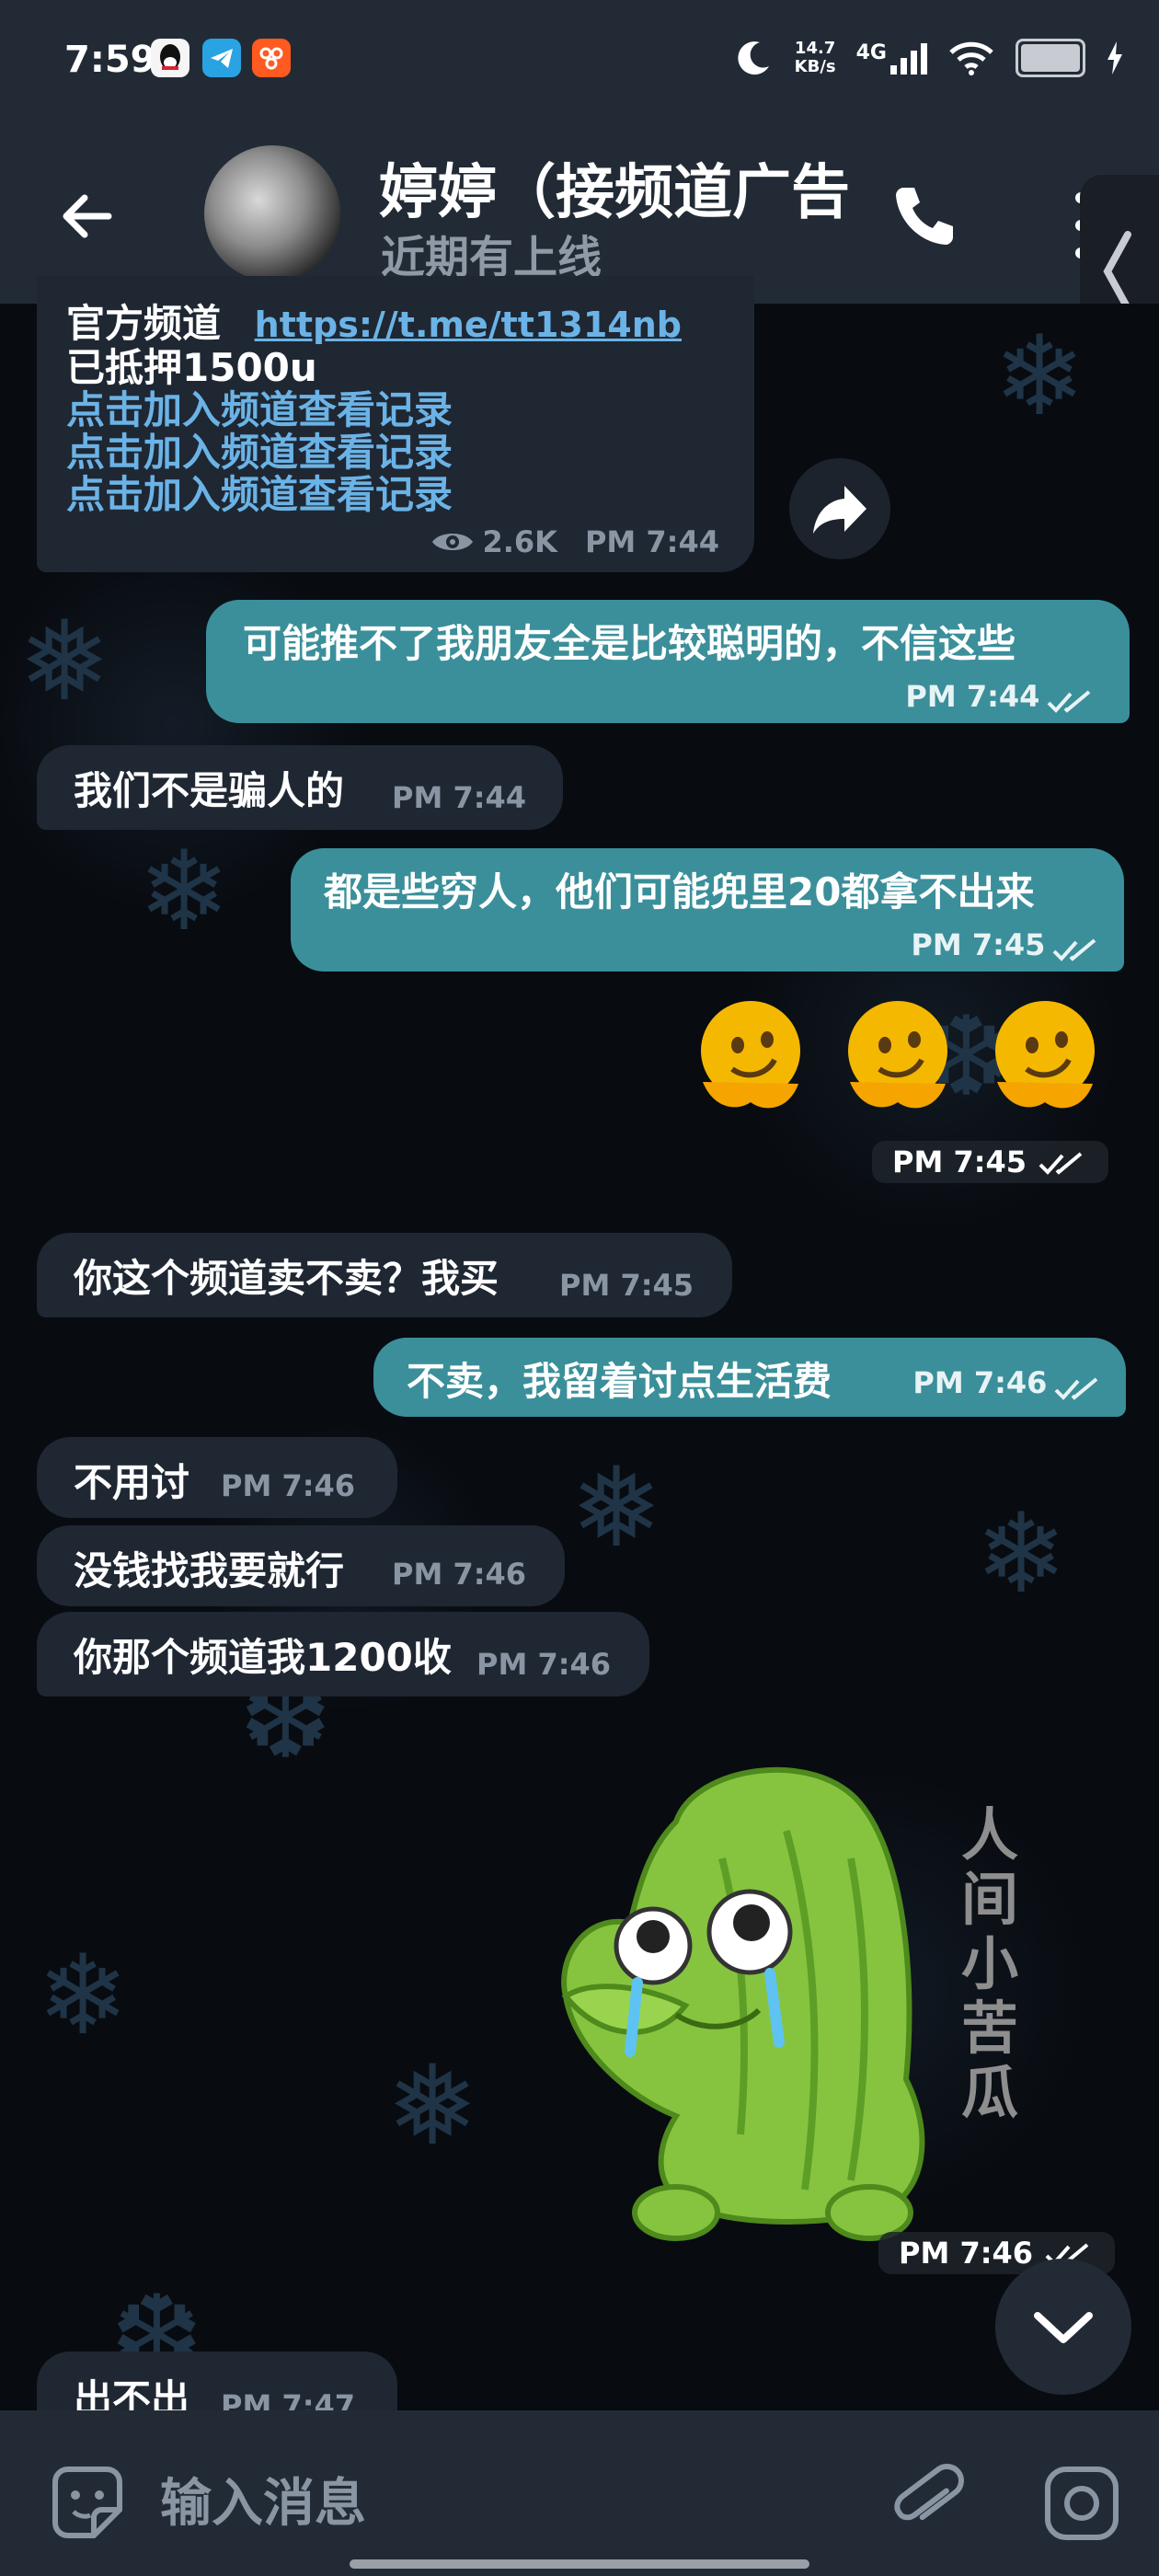  I want to click on incoming-message: 你那个频道我1200收 PM 7:46, so click(343, 1654).